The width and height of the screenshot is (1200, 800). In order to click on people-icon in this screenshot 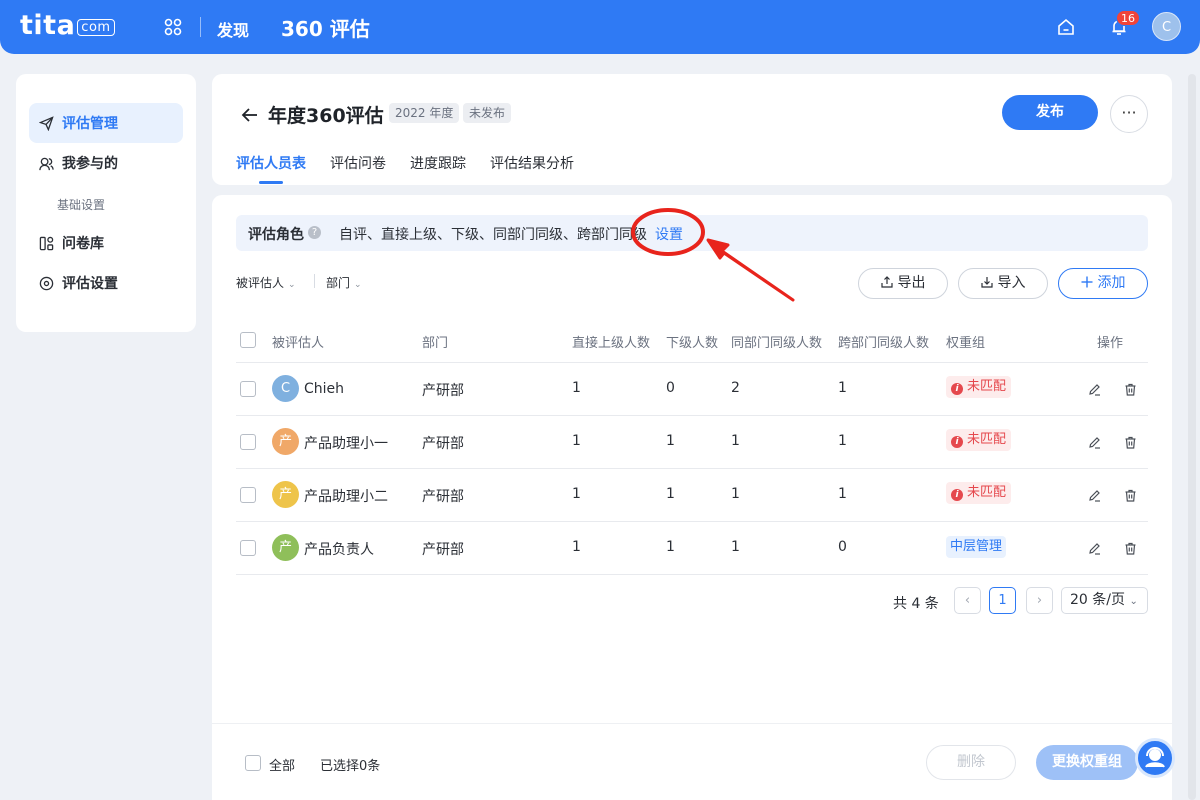, I will do `click(46, 163)`.